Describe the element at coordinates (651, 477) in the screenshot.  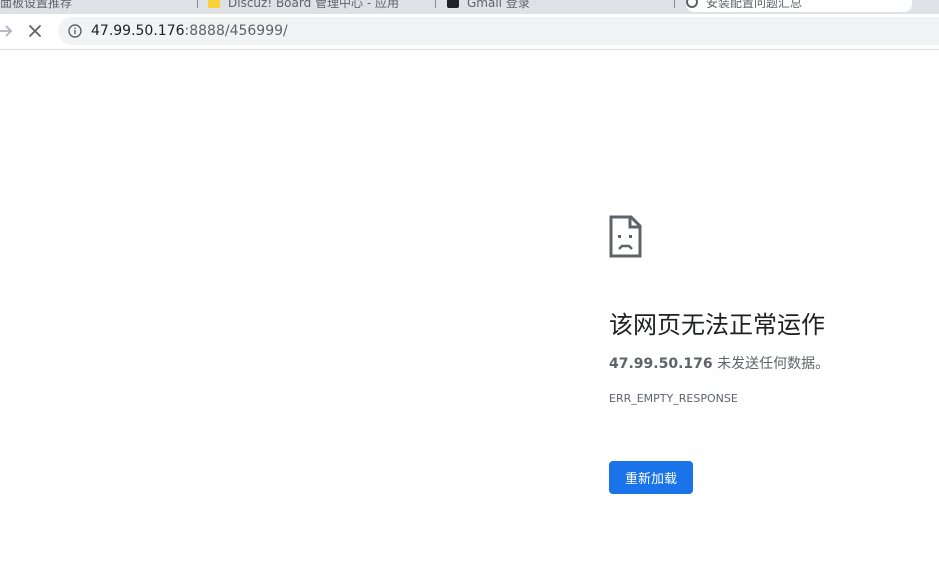
I see `reload-button: 重新加载` at that location.